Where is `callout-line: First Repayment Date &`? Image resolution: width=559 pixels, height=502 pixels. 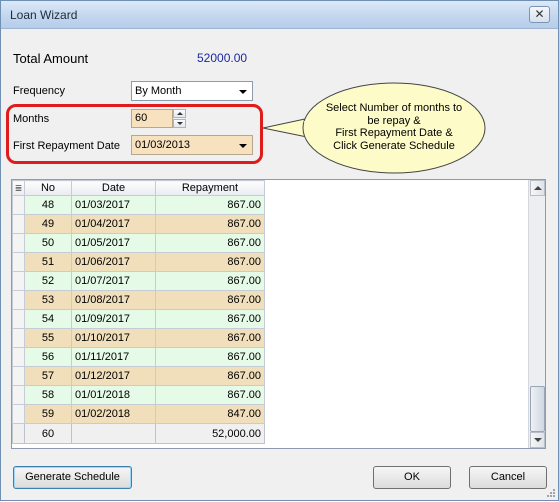
callout-line: First Repayment Date & is located at coordinates (394, 133).